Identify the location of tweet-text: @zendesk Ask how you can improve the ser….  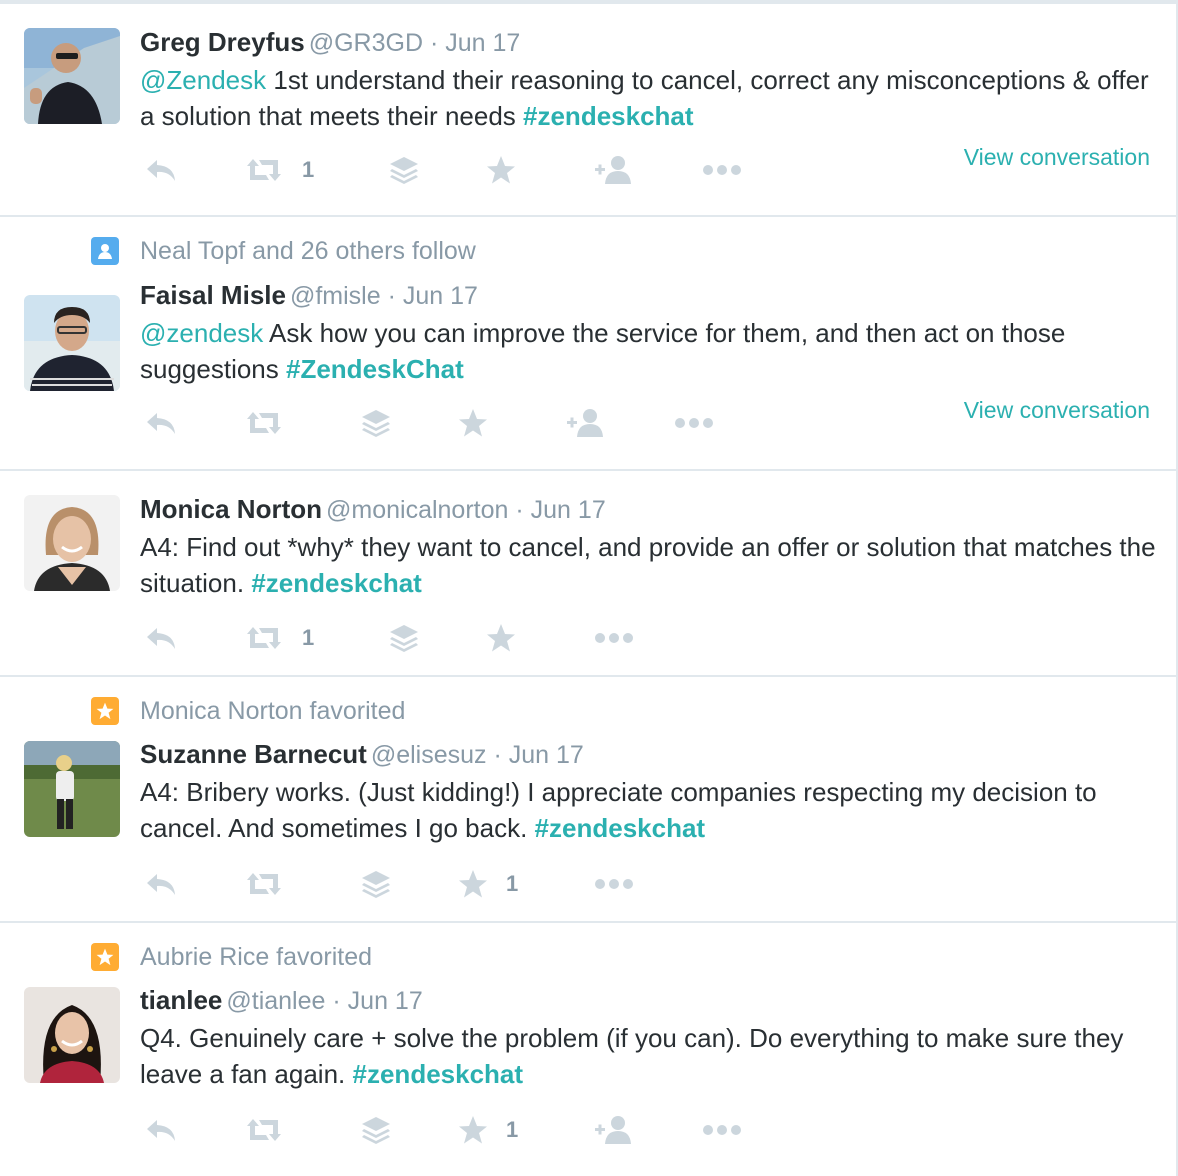
(650, 351).